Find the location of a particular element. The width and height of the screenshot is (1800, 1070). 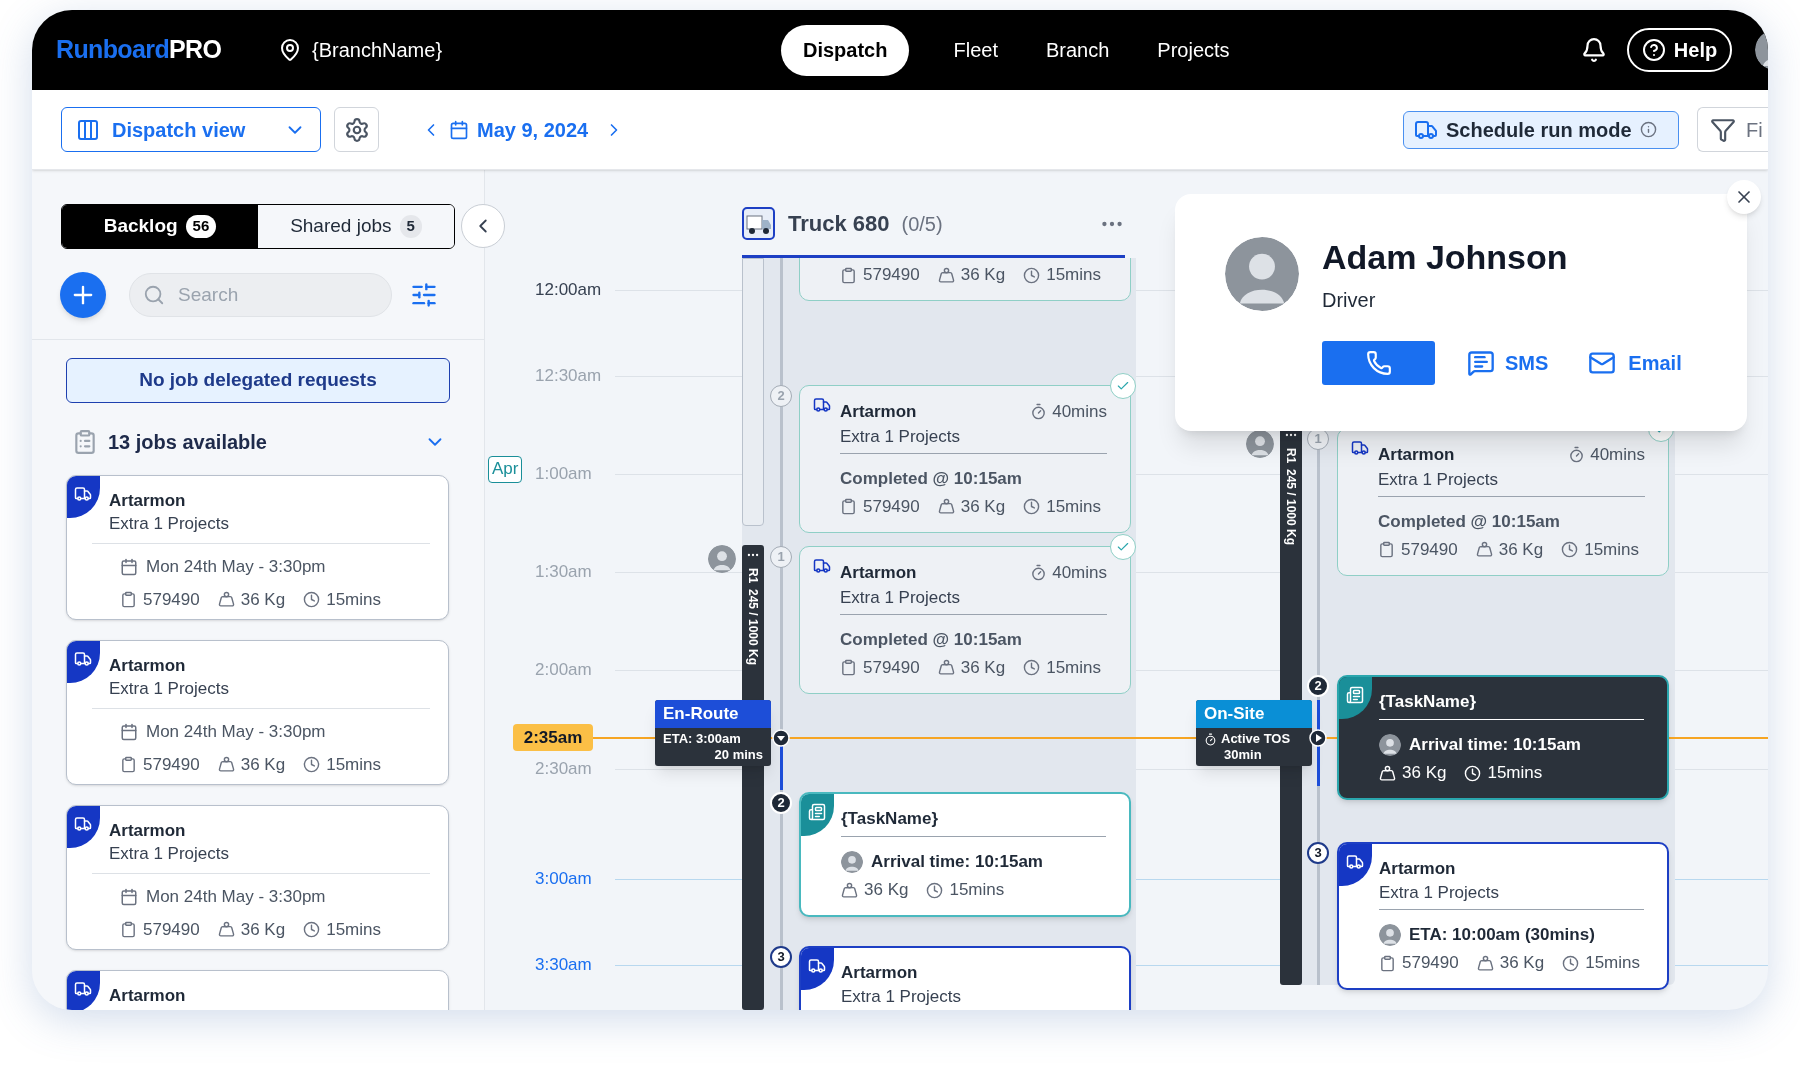

stop-card: Artarmon Extra 1 Projects ETA: 10:00am (30mins) 579490 36 Kg 15mins is located at coordinates (1503, 916).